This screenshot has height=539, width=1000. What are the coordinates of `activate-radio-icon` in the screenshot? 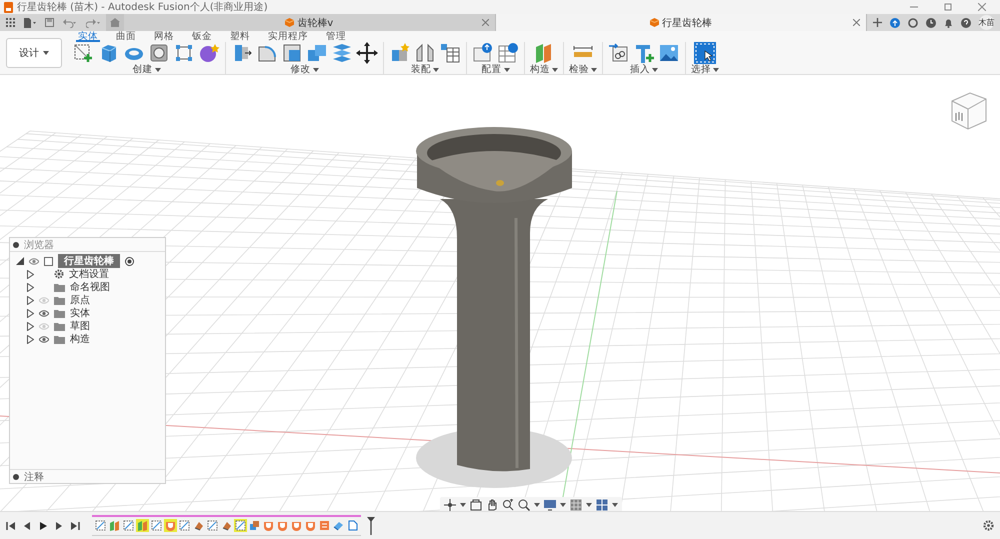 It's located at (129, 261).